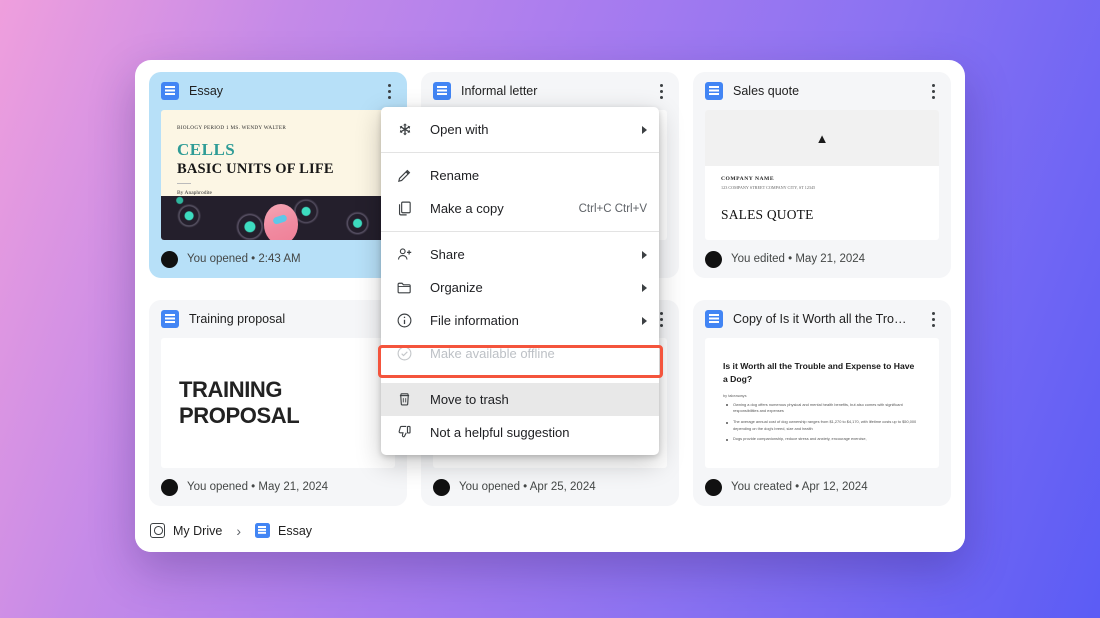 The image size is (1100, 618). Describe the element at coordinates (492, 353) in the screenshot. I see `menu-item-label: Make available offline` at that location.